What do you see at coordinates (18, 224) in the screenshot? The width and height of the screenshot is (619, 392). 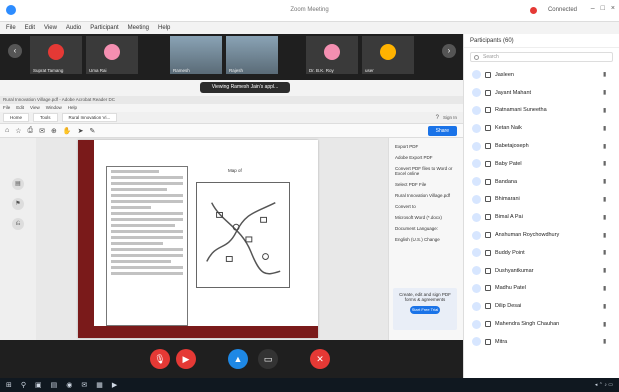 I see `attachment-icon: ⎌` at bounding box center [18, 224].